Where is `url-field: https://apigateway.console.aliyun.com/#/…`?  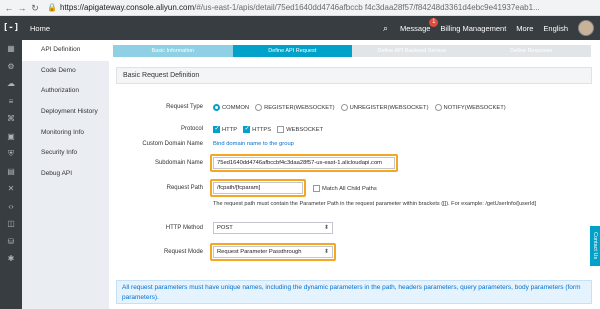
url-field: https://apigateway.console.aliyun.com/#/… is located at coordinates (300, 7).